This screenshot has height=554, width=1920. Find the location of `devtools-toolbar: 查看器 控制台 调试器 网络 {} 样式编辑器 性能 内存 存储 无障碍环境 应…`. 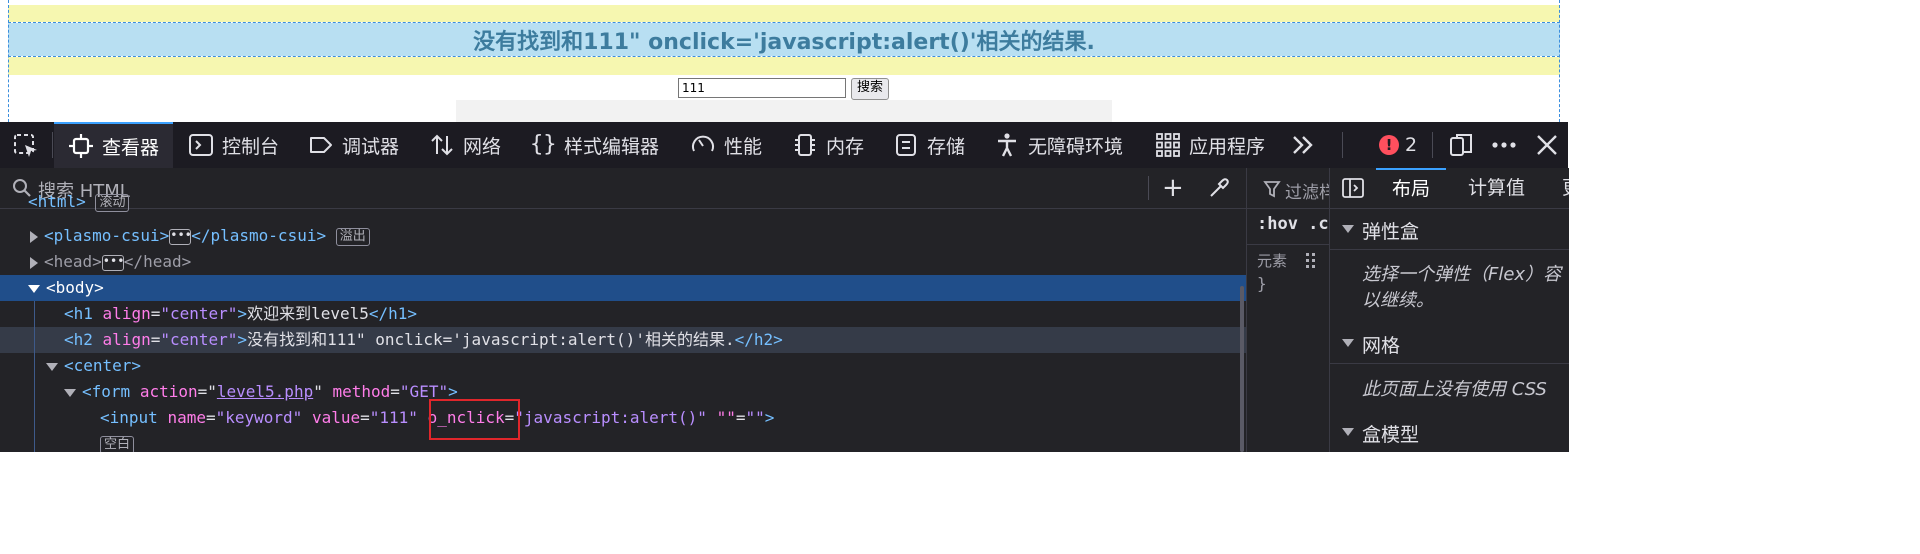

devtools-toolbar: 查看器 控制台 调试器 网络 {} 样式编辑器 性能 内存 存储 无障碍环境 应… is located at coordinates (784, 145).